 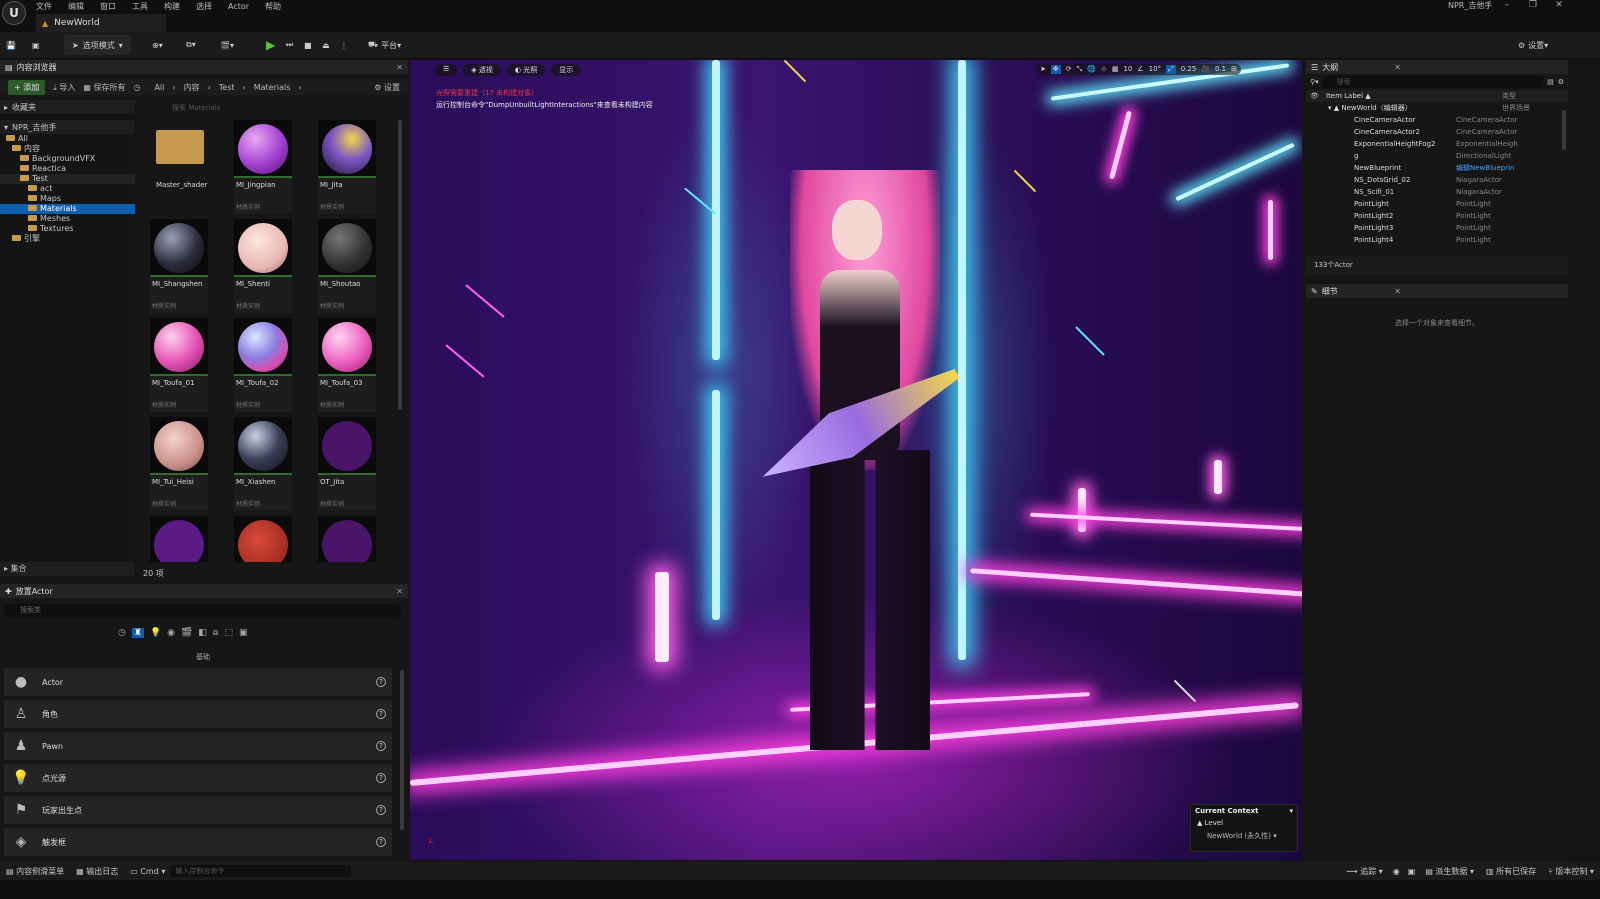 I want to click on outliner-search-input: 搜索, so click(x=1433, y=82).